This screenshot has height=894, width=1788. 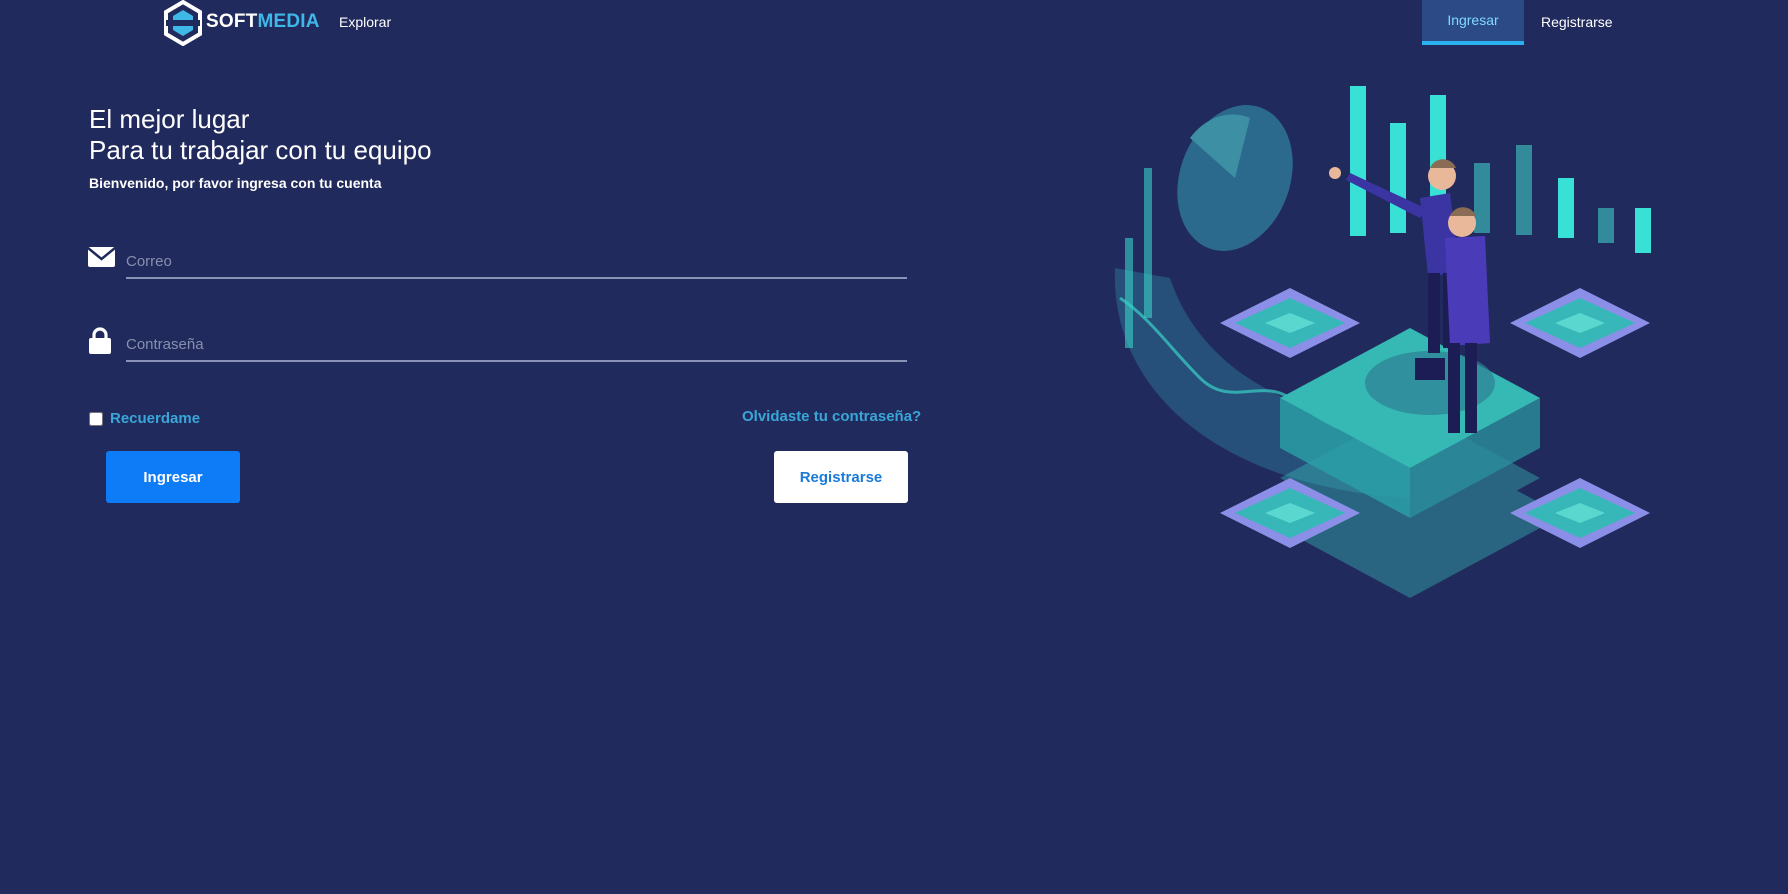 I want to click on brand-logo: SOFTMEDIA, so click(x=241, y=23).